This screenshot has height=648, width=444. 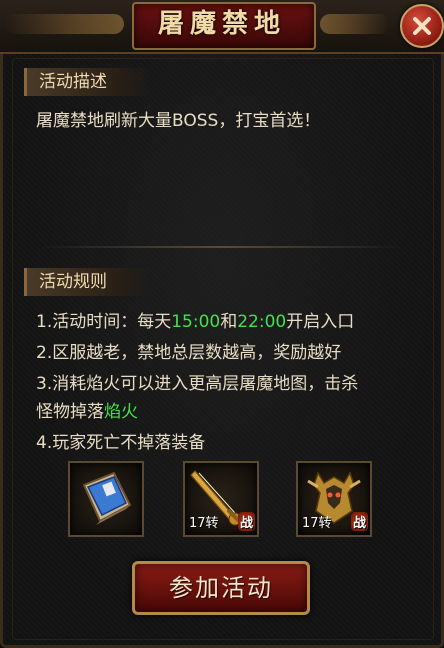 I want to click on page-title: 屠魔禁地, so click(x=221, y=24).